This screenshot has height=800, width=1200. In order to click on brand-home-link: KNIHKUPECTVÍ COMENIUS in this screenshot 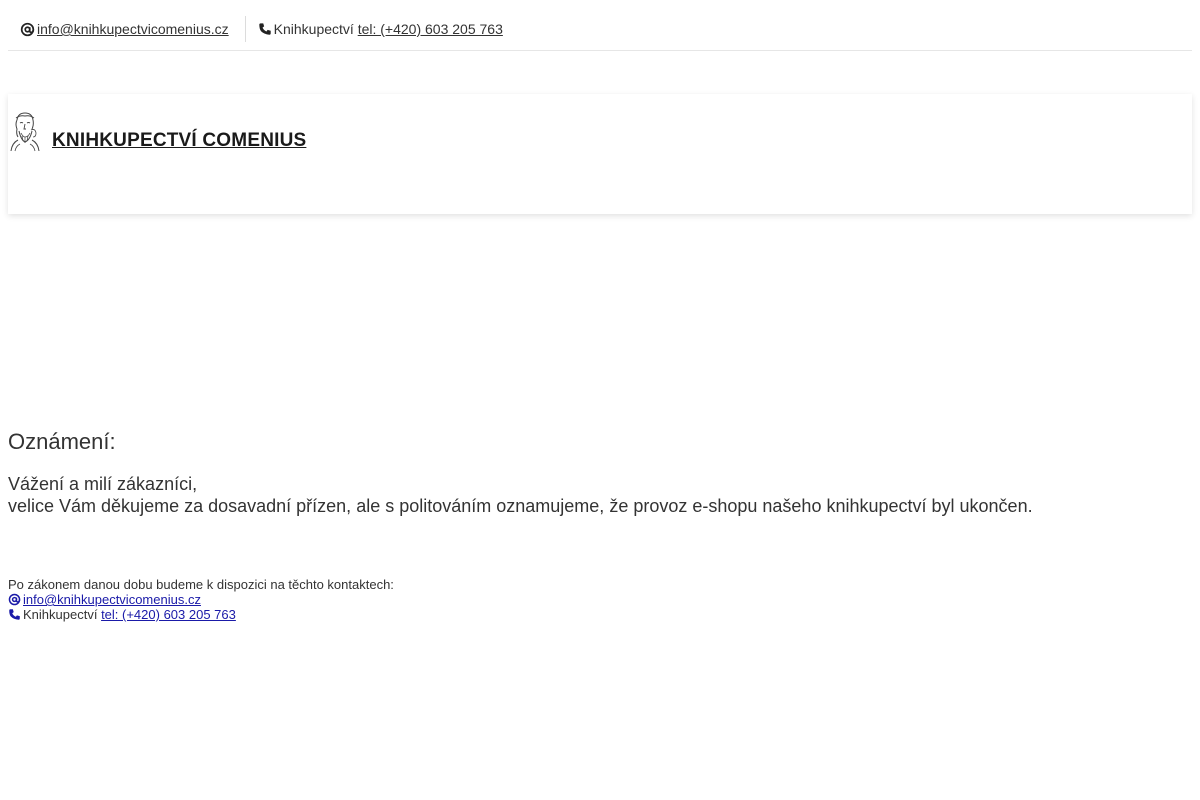, I will do `click(157, 131)`.